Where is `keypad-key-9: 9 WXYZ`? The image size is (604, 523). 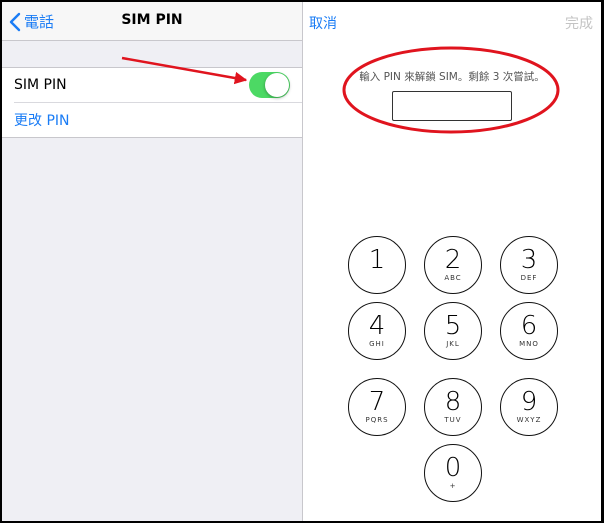
keypad-key-9: 9 WXYZ is located at coordinates (529, 407).